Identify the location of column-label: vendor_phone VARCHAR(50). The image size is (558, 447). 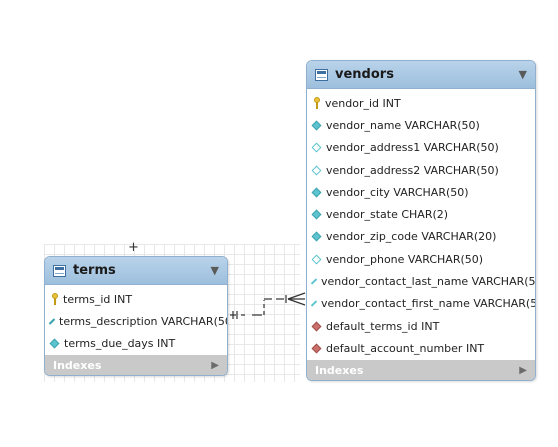
(405, 259).